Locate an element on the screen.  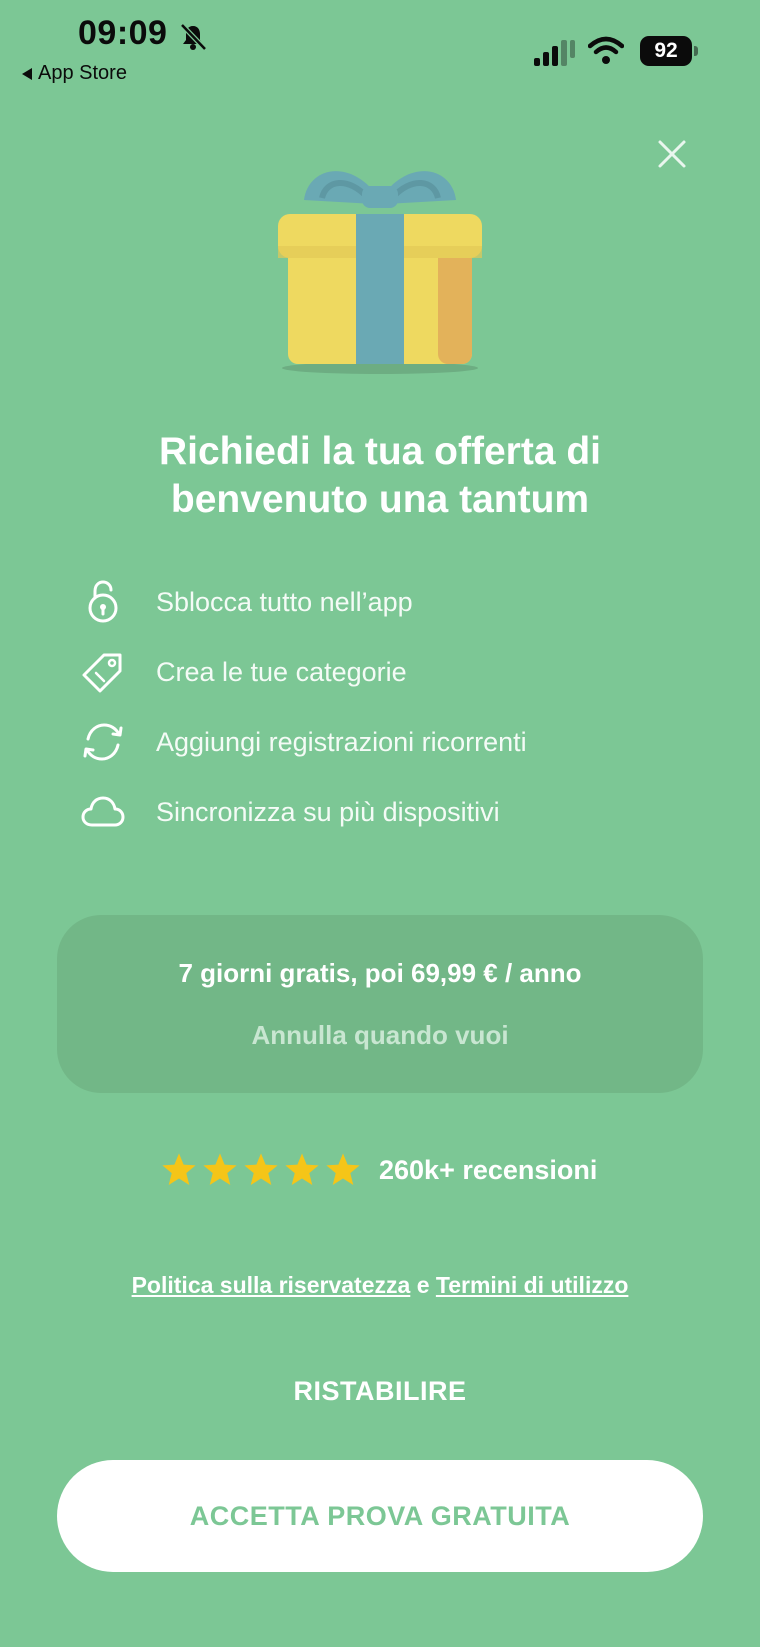
status-time: 09:09 is located at coordinates (123, 33).